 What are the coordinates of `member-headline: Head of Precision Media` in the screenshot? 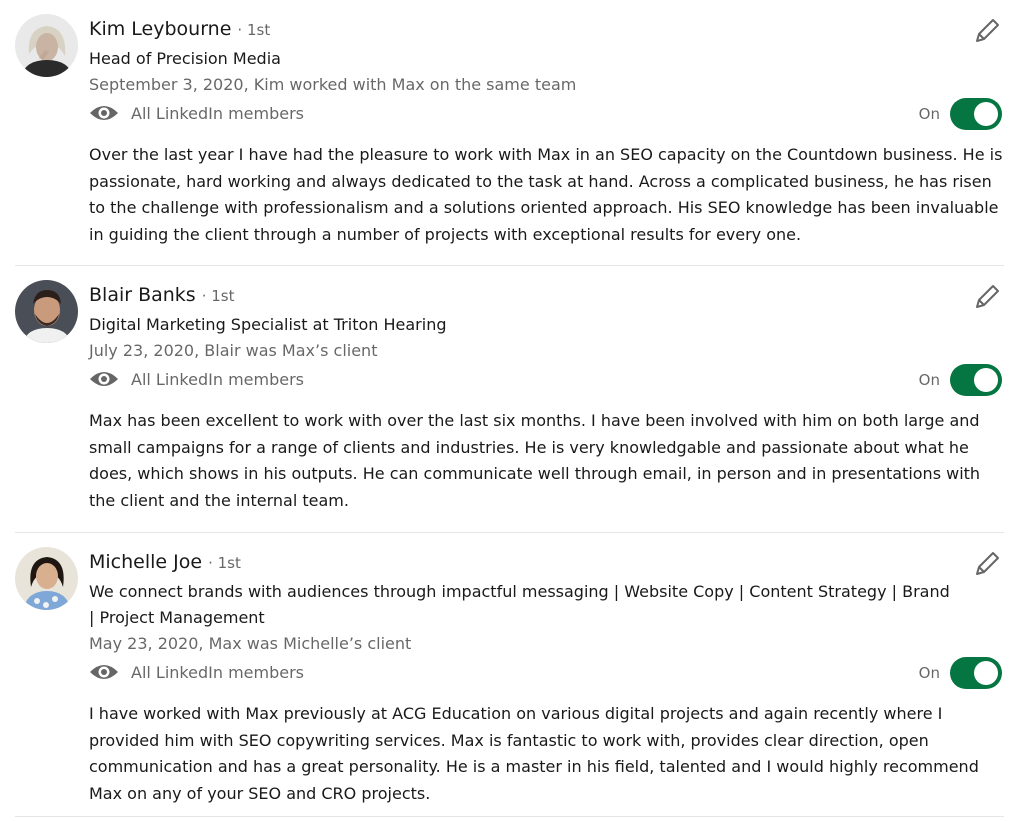 It's located at (185, 58).